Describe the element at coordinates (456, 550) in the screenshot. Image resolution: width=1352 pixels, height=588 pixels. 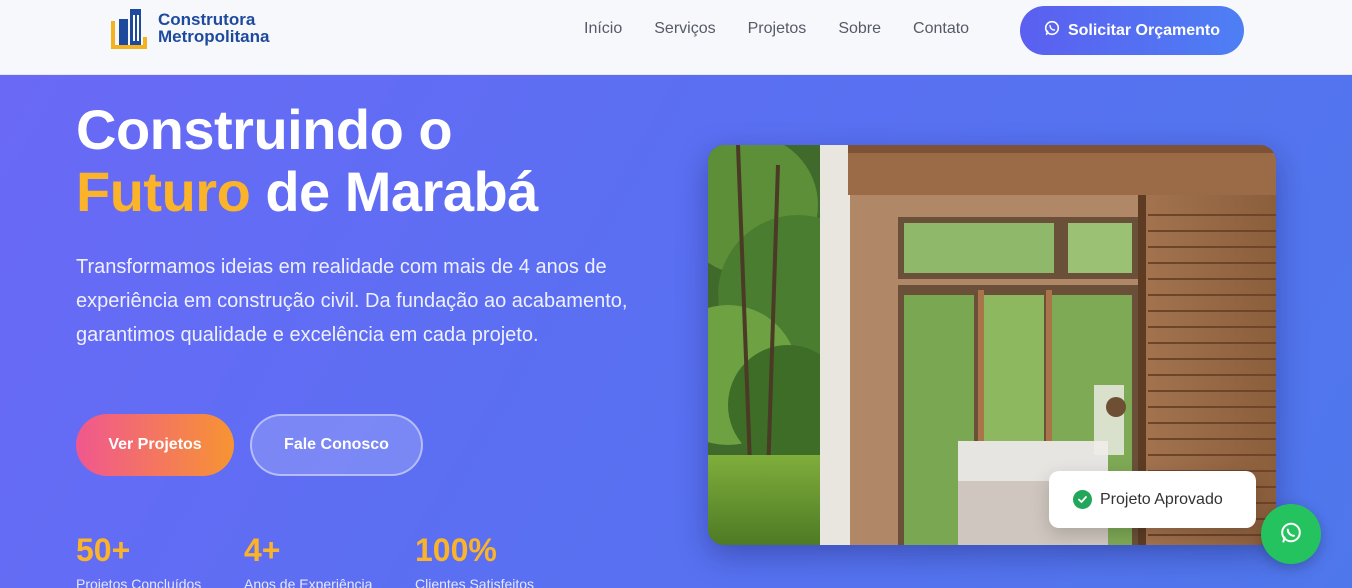
I see `stat-value: 100%` at that location.